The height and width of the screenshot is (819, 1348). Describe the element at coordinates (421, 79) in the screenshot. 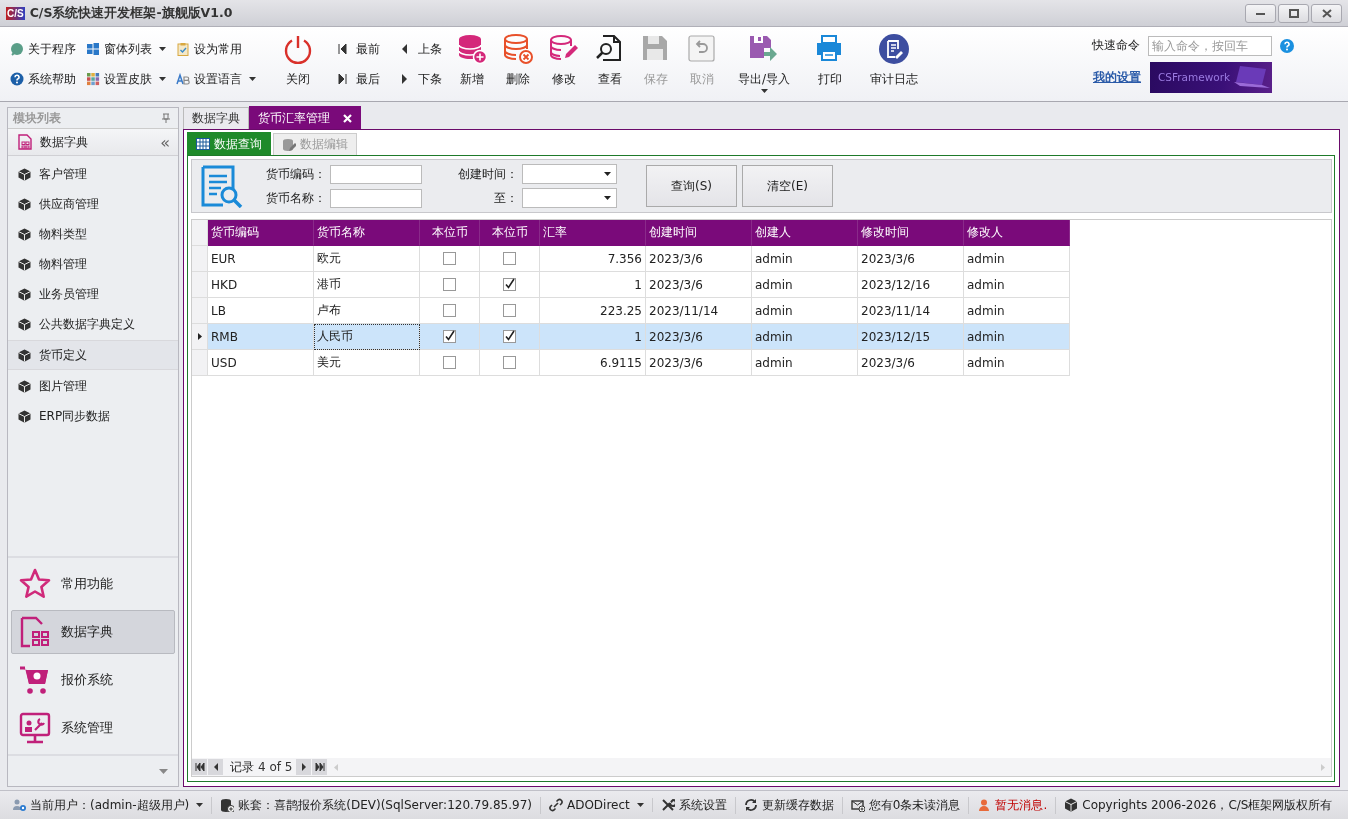

I see `navigation-button: 下条` at that location.